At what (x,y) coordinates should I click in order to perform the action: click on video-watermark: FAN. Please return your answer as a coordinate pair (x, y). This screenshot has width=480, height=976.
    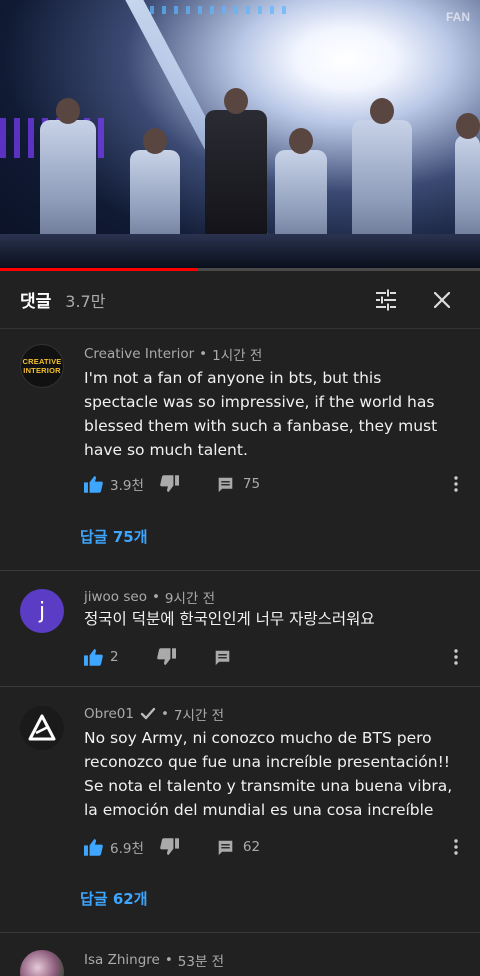
    Looking at the image, I should click on (458, 17).